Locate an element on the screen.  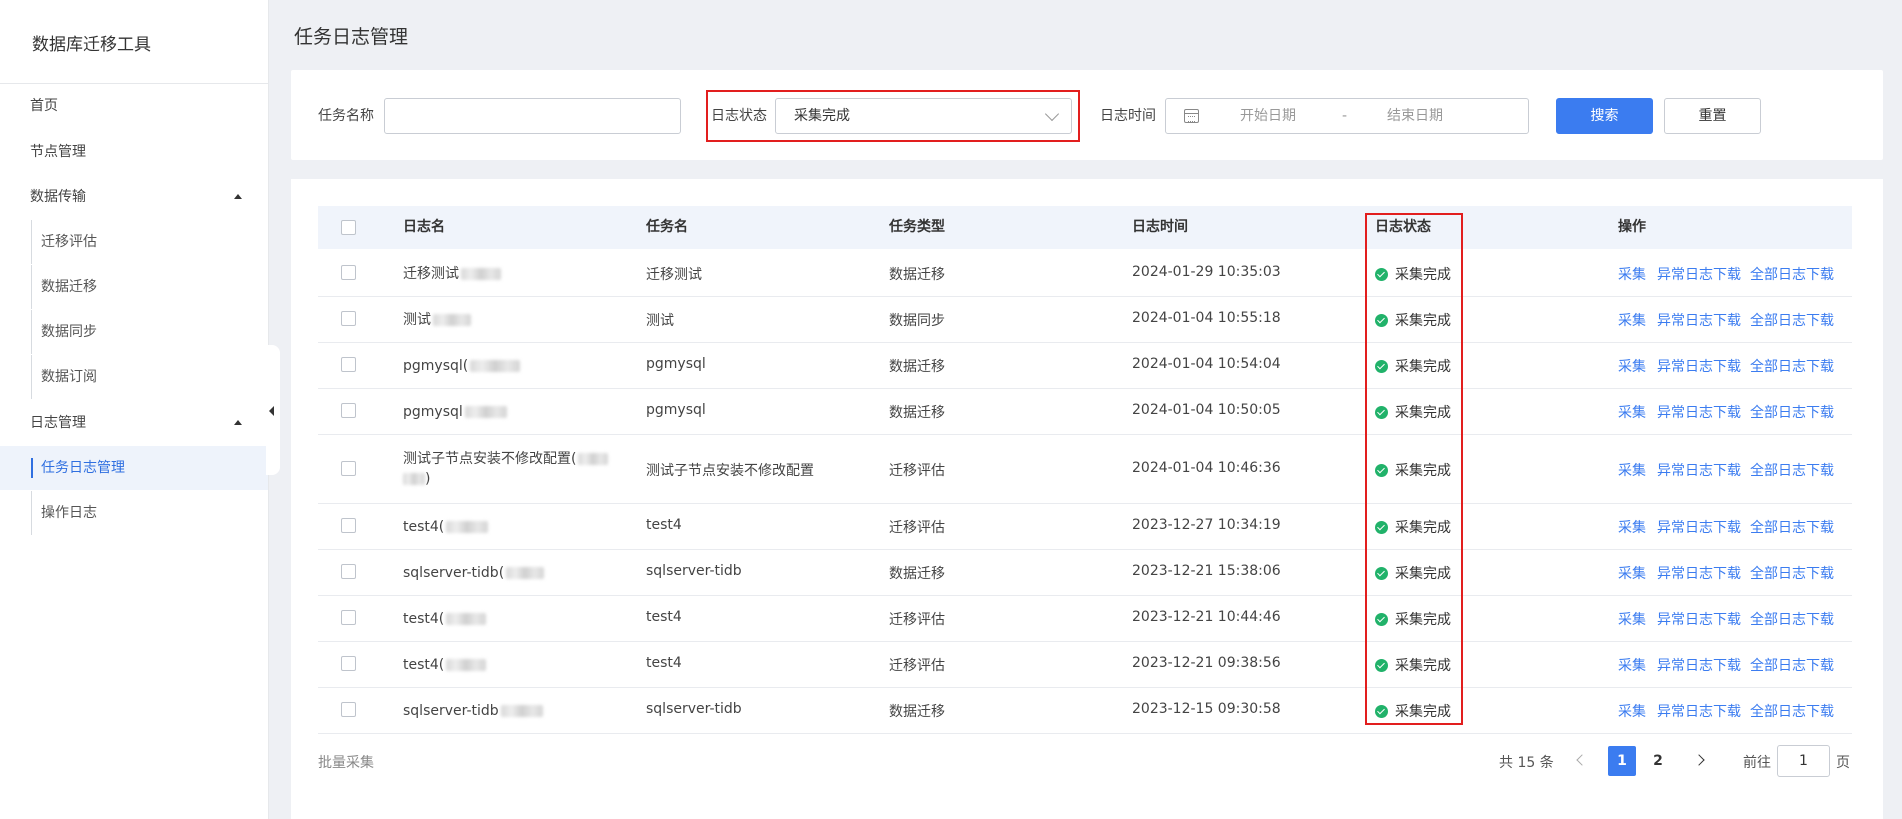
sidebar-item-home: 首页 is located at coordinates (134, 106).